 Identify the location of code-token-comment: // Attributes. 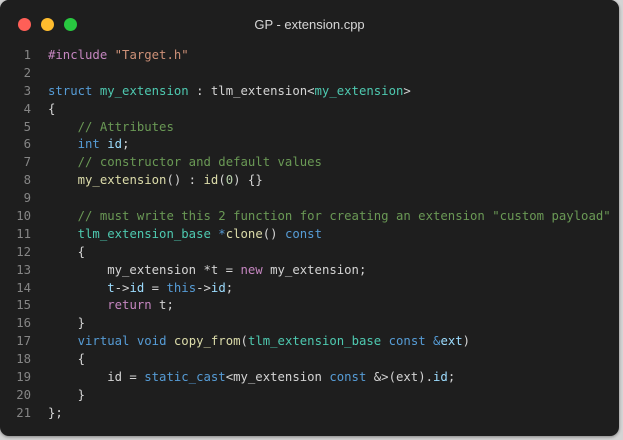
(125, 126).